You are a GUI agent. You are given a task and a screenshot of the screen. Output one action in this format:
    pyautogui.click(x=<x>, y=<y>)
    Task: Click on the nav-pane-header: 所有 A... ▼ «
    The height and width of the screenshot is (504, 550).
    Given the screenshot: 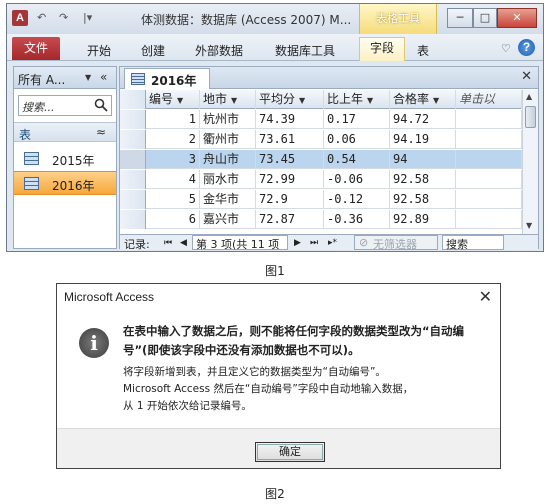 What is the action you would take?
    pyautogui.click(x=65, y=78)
    